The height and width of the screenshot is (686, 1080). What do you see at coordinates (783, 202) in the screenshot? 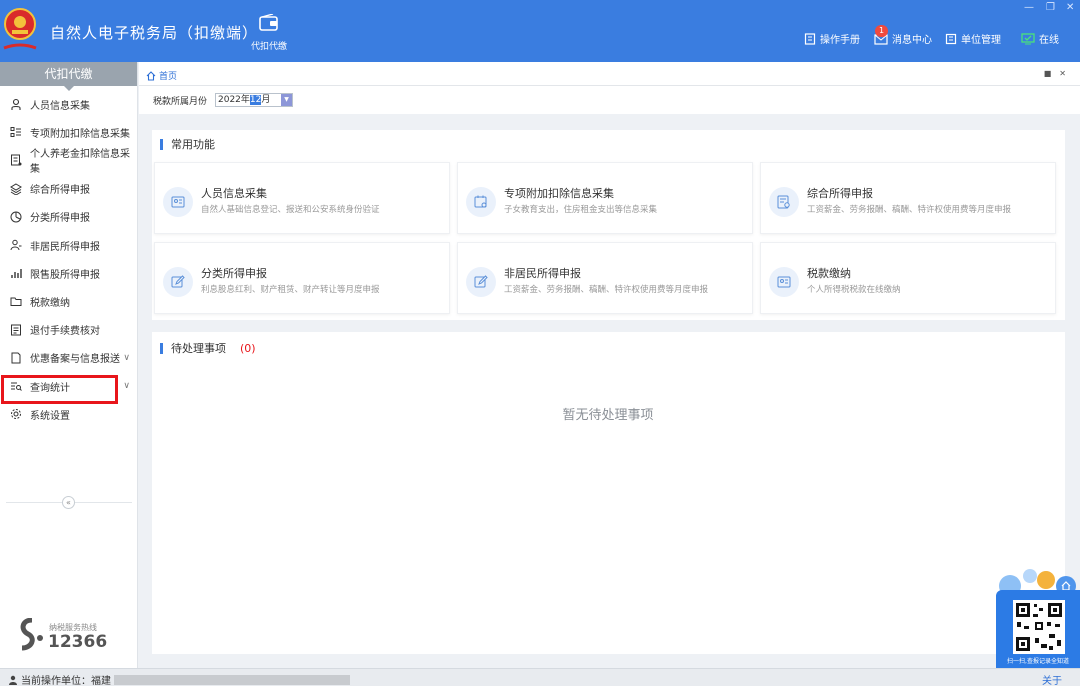
I see `form-gear-icon` at bounding box center [783, 202].